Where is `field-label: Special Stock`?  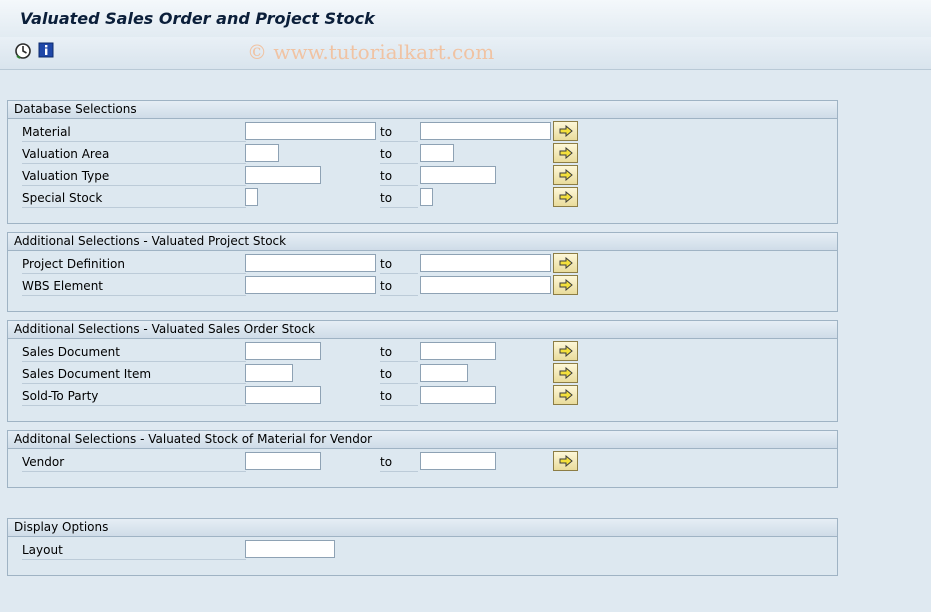
field-label: Special Stock is located at coordinates (134, 198).